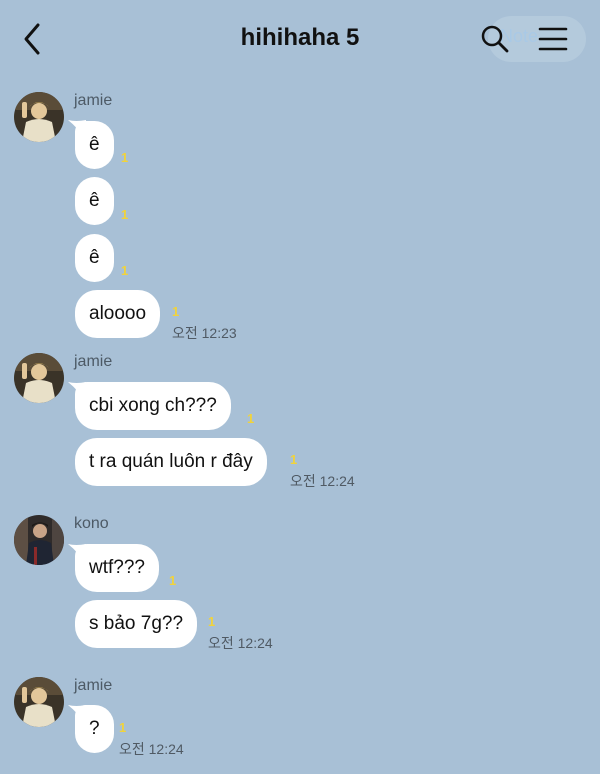  What do you see at coordinates (204, 333) in the screenshot?
I see `timestamp: 오전 12:23` at bounding box center [204, 333].